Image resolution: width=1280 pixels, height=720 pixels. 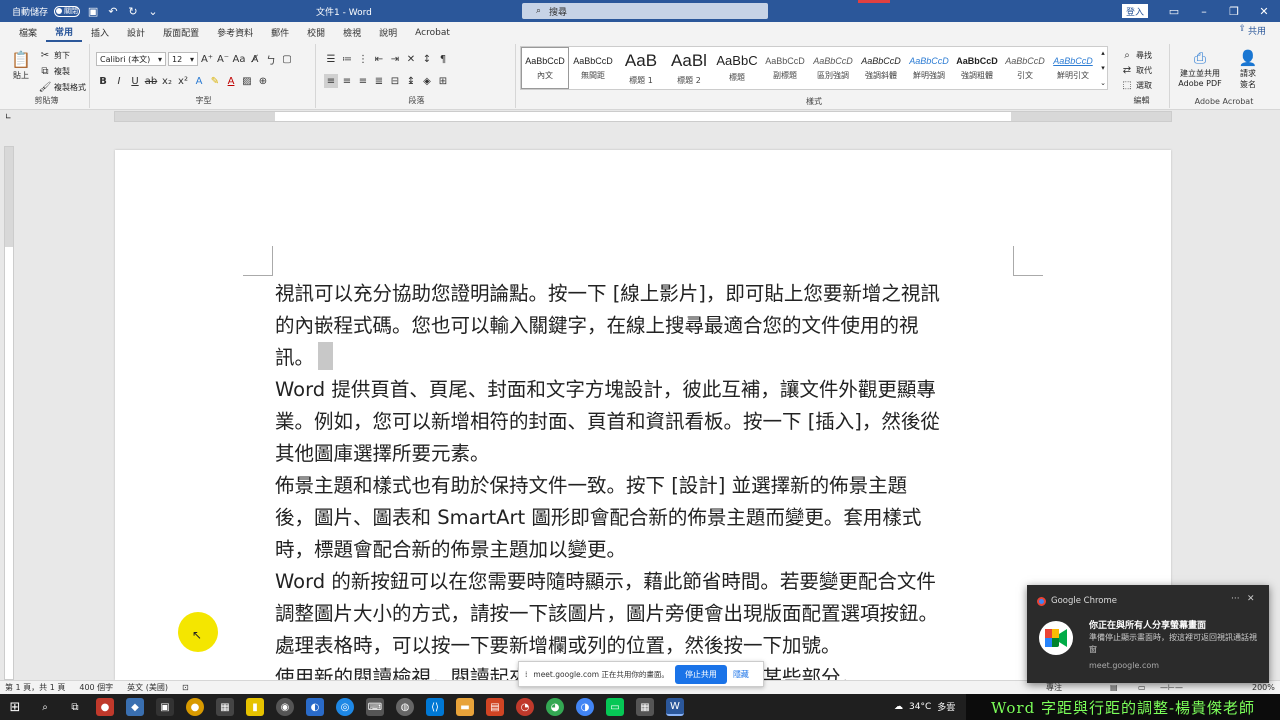 What do you see at coordinates (645, 390) in the screenshot?
I see `text-line: Word 提供頁首、頁尾、封面和文字方塊設計，彼此互補，讓文件外觀更顯專` at bounding box center [645, 390].